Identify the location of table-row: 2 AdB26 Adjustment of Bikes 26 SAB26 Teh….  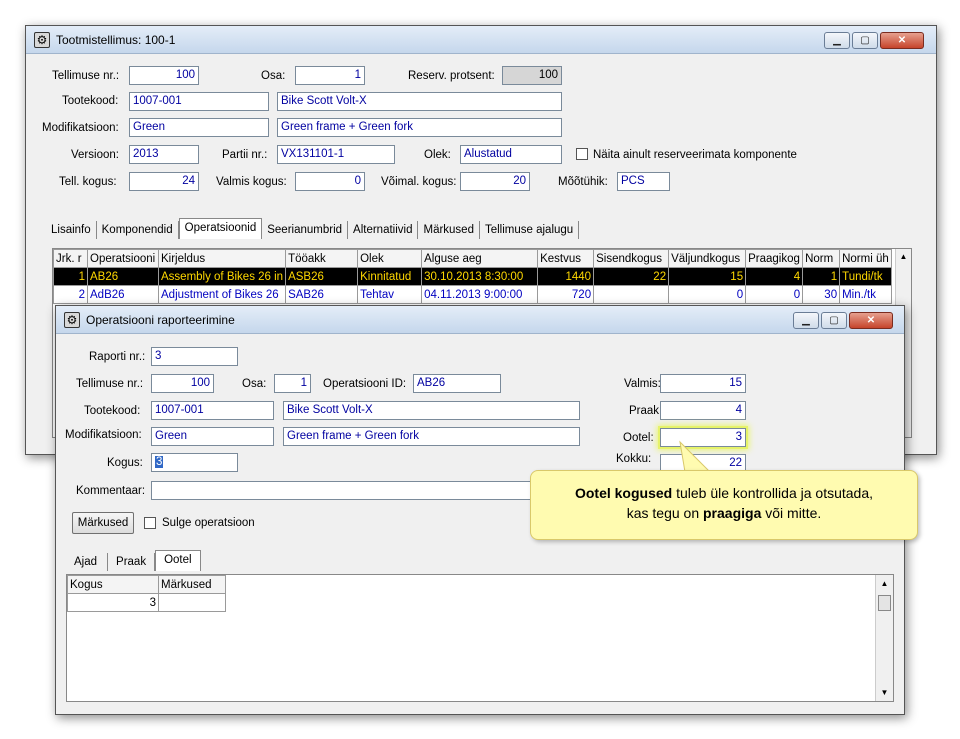
(472, 294).